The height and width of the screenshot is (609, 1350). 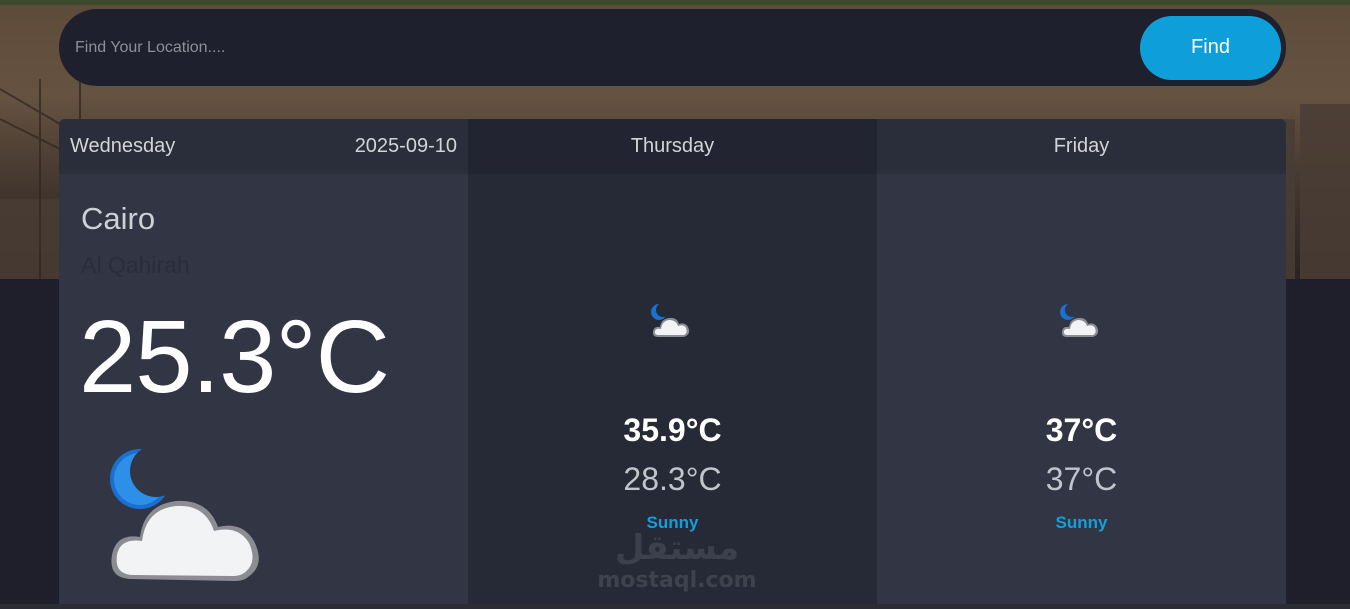 I want to click on today-day-label: Wednesday, so click(x=123, y=146).